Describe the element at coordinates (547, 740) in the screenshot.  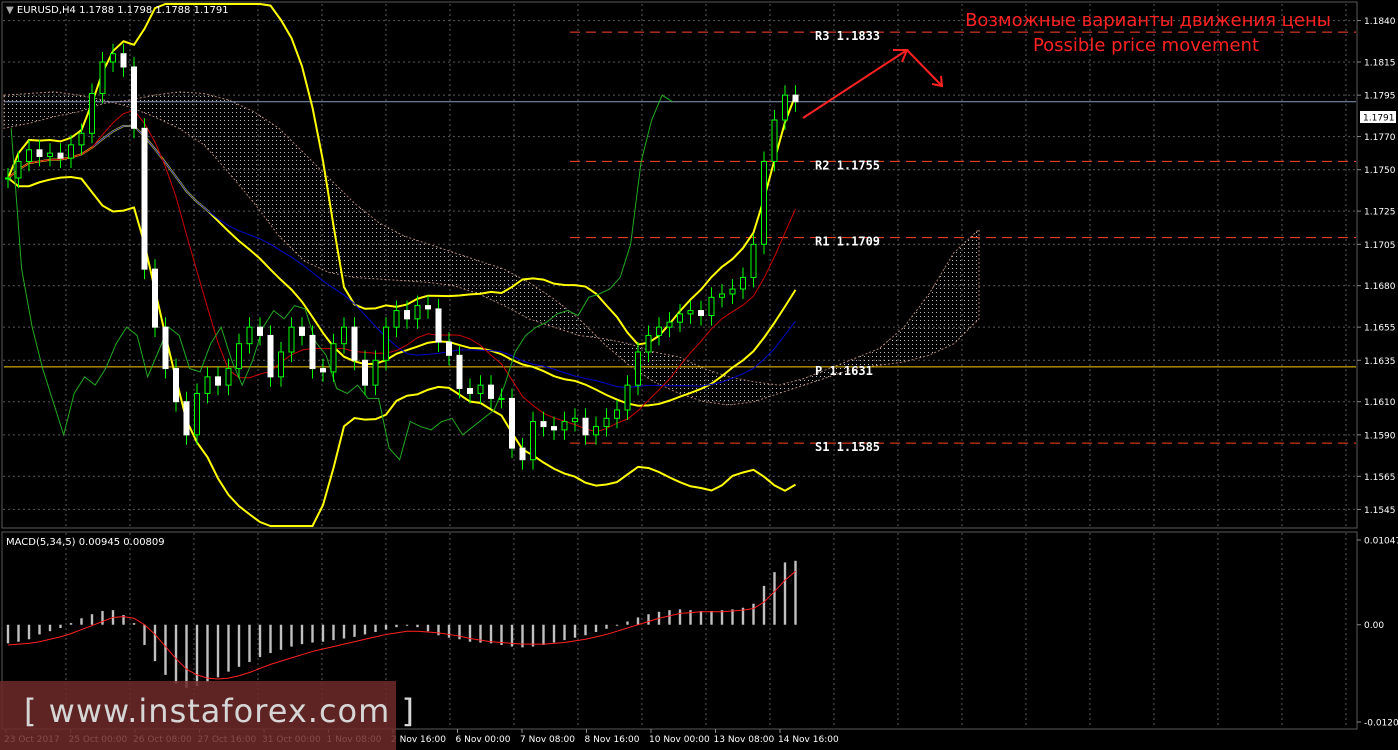
I see `time-tick-label: 7 Nov 08:00` at that location.